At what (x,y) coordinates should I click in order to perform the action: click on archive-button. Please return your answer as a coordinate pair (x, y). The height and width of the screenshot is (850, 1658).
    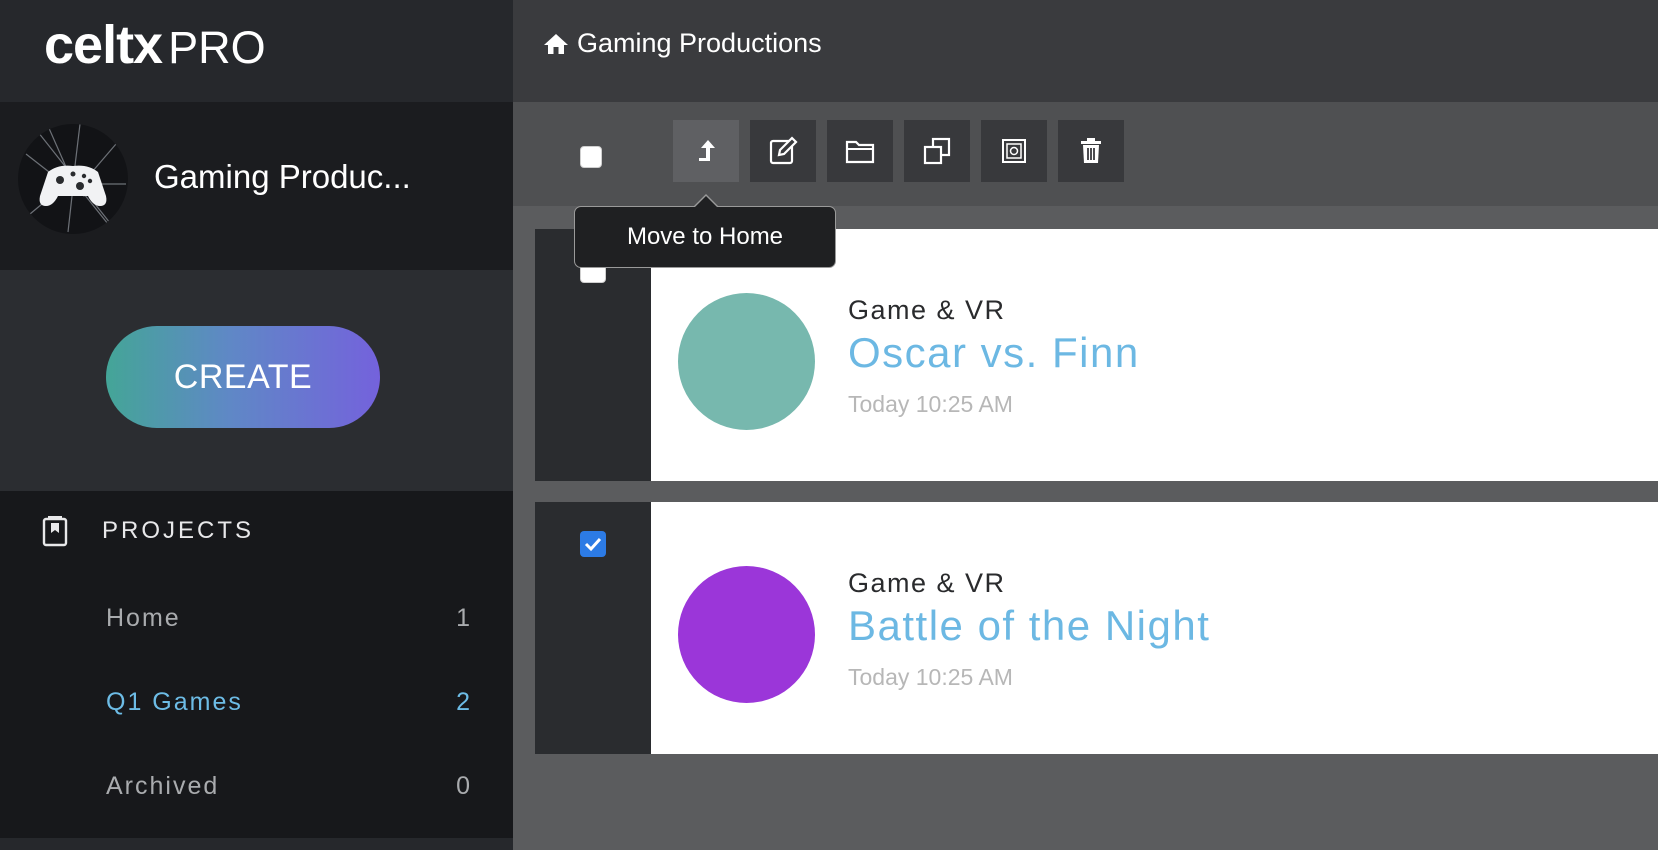
    Looking at the image, I should click on (1014, 151).